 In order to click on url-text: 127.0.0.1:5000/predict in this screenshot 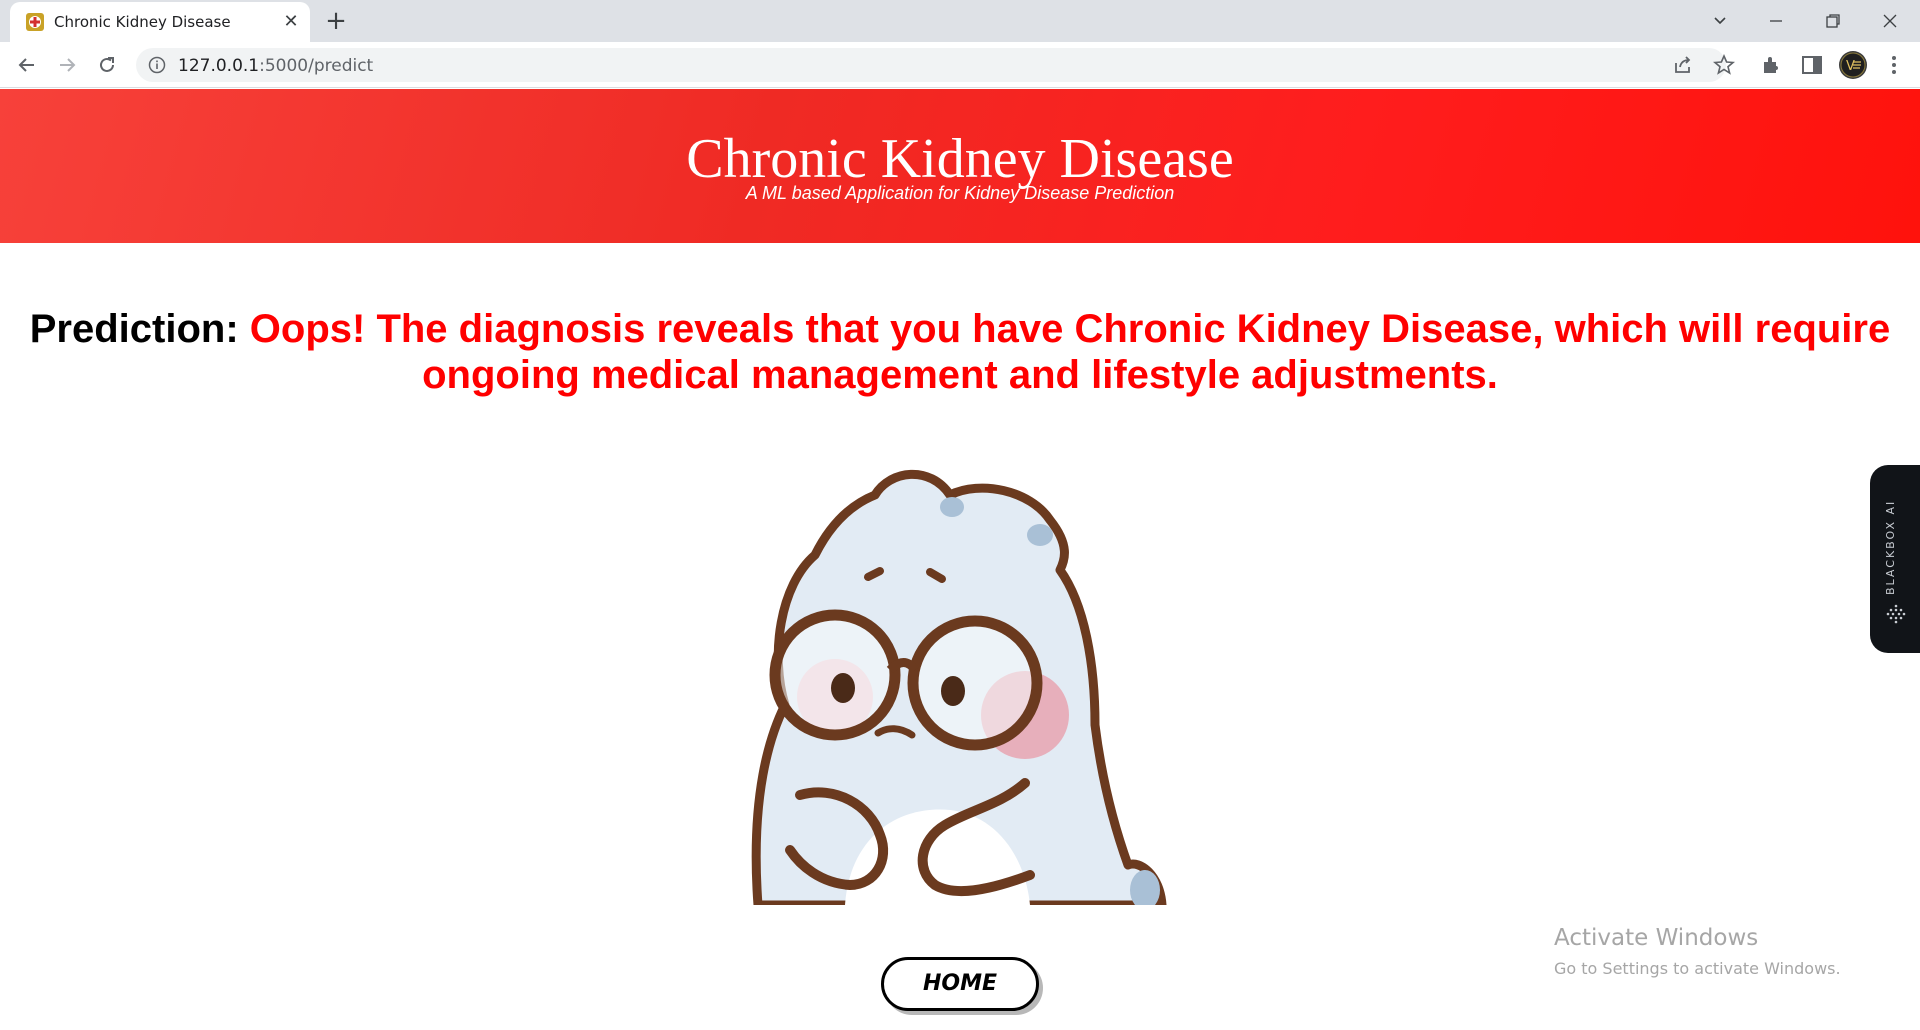, I will do `click(275, 66)`.